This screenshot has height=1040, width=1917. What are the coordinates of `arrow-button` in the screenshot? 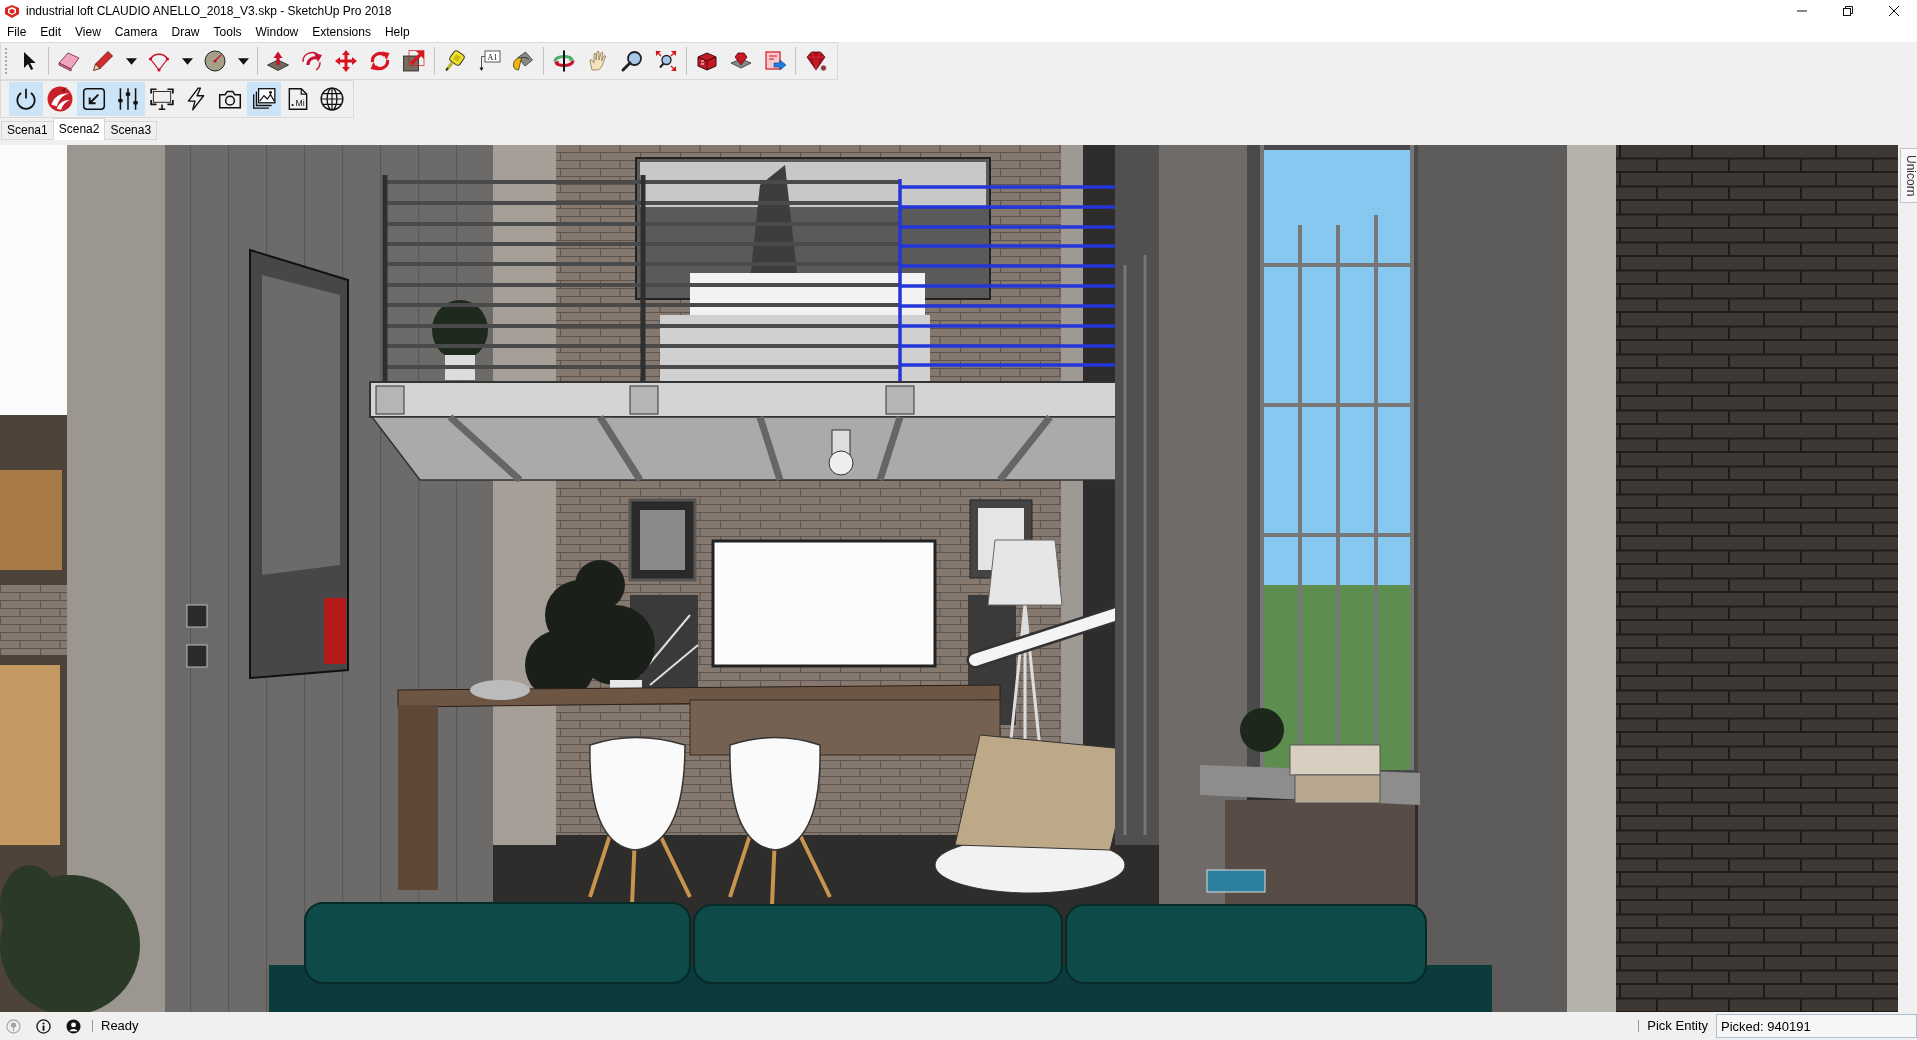 It's located at (94, 99).